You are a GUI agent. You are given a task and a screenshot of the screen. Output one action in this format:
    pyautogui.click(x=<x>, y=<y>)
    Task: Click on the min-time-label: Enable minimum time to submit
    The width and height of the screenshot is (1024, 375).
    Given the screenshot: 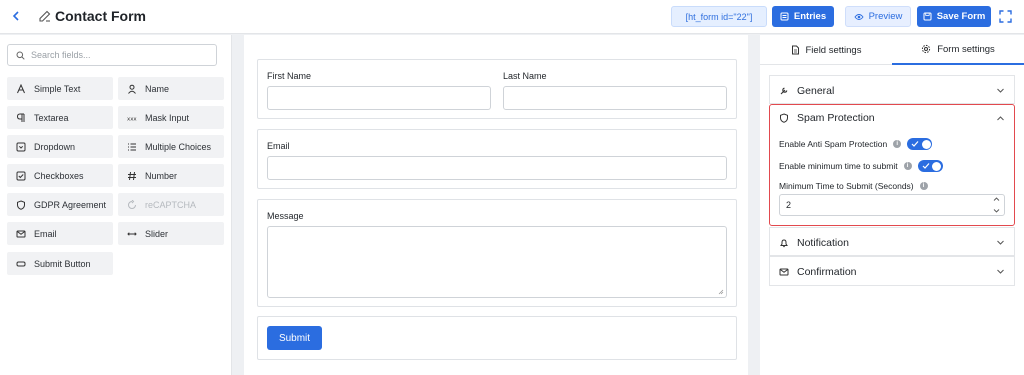 What is the action you would take?
    pyautogui.click(x=838, y=166)
    